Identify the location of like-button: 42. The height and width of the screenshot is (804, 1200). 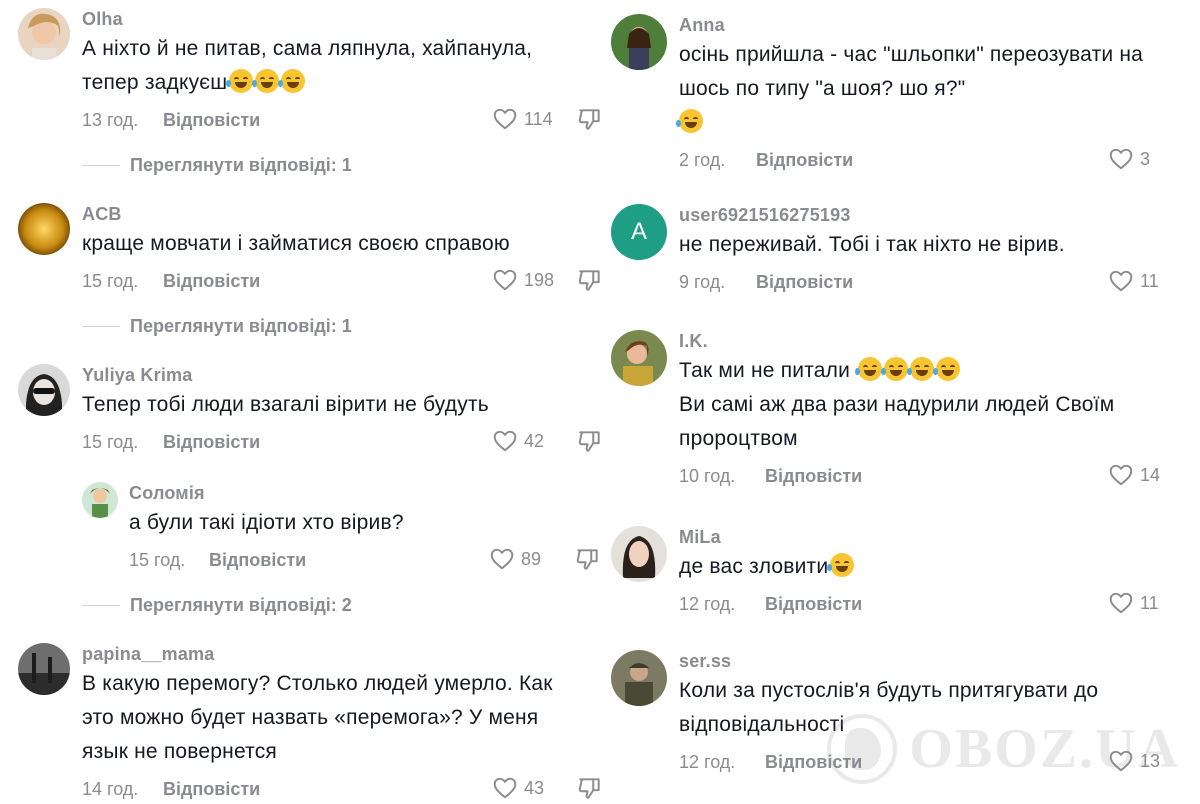
(518, 441).